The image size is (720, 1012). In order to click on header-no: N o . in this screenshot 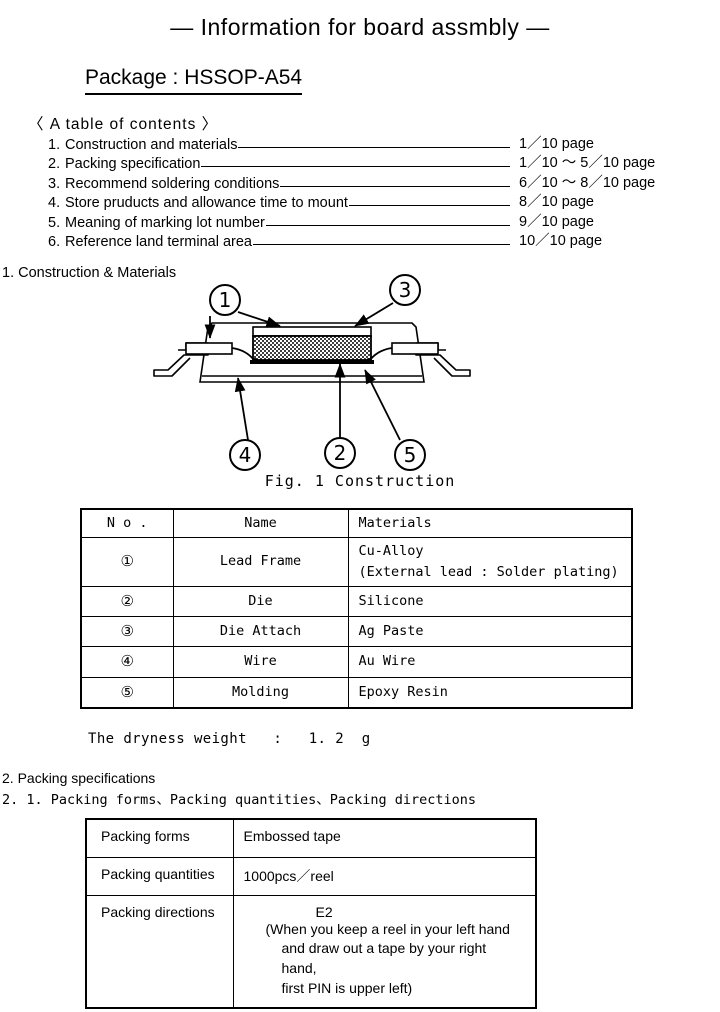, I will do `click(127, 522)`.